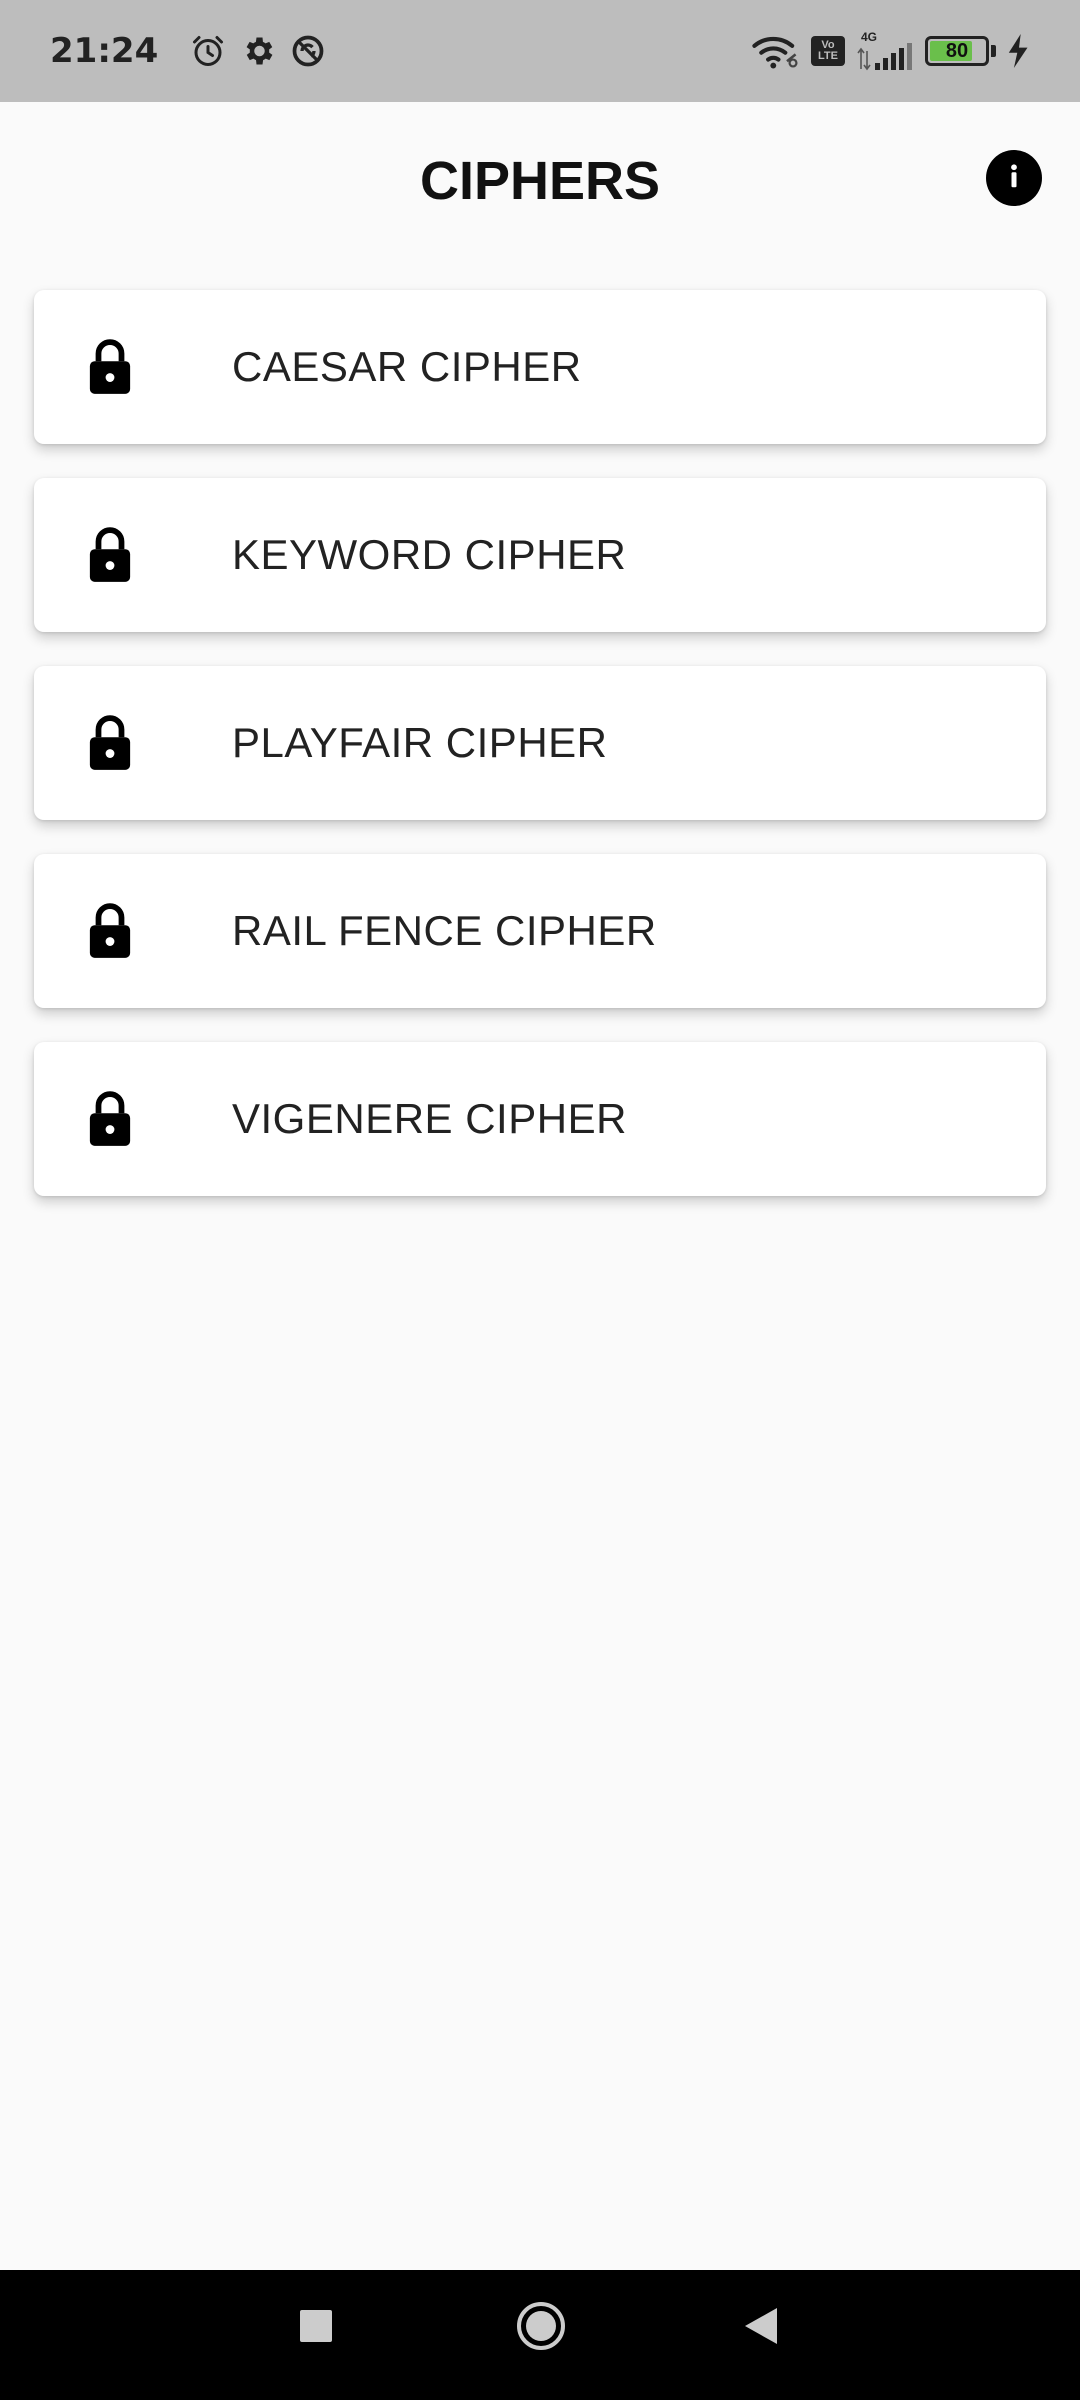  What do you see at coordinates (1019, 51) in the screenshot?
I see `charging-icon` at bounding box center [1019, 51].